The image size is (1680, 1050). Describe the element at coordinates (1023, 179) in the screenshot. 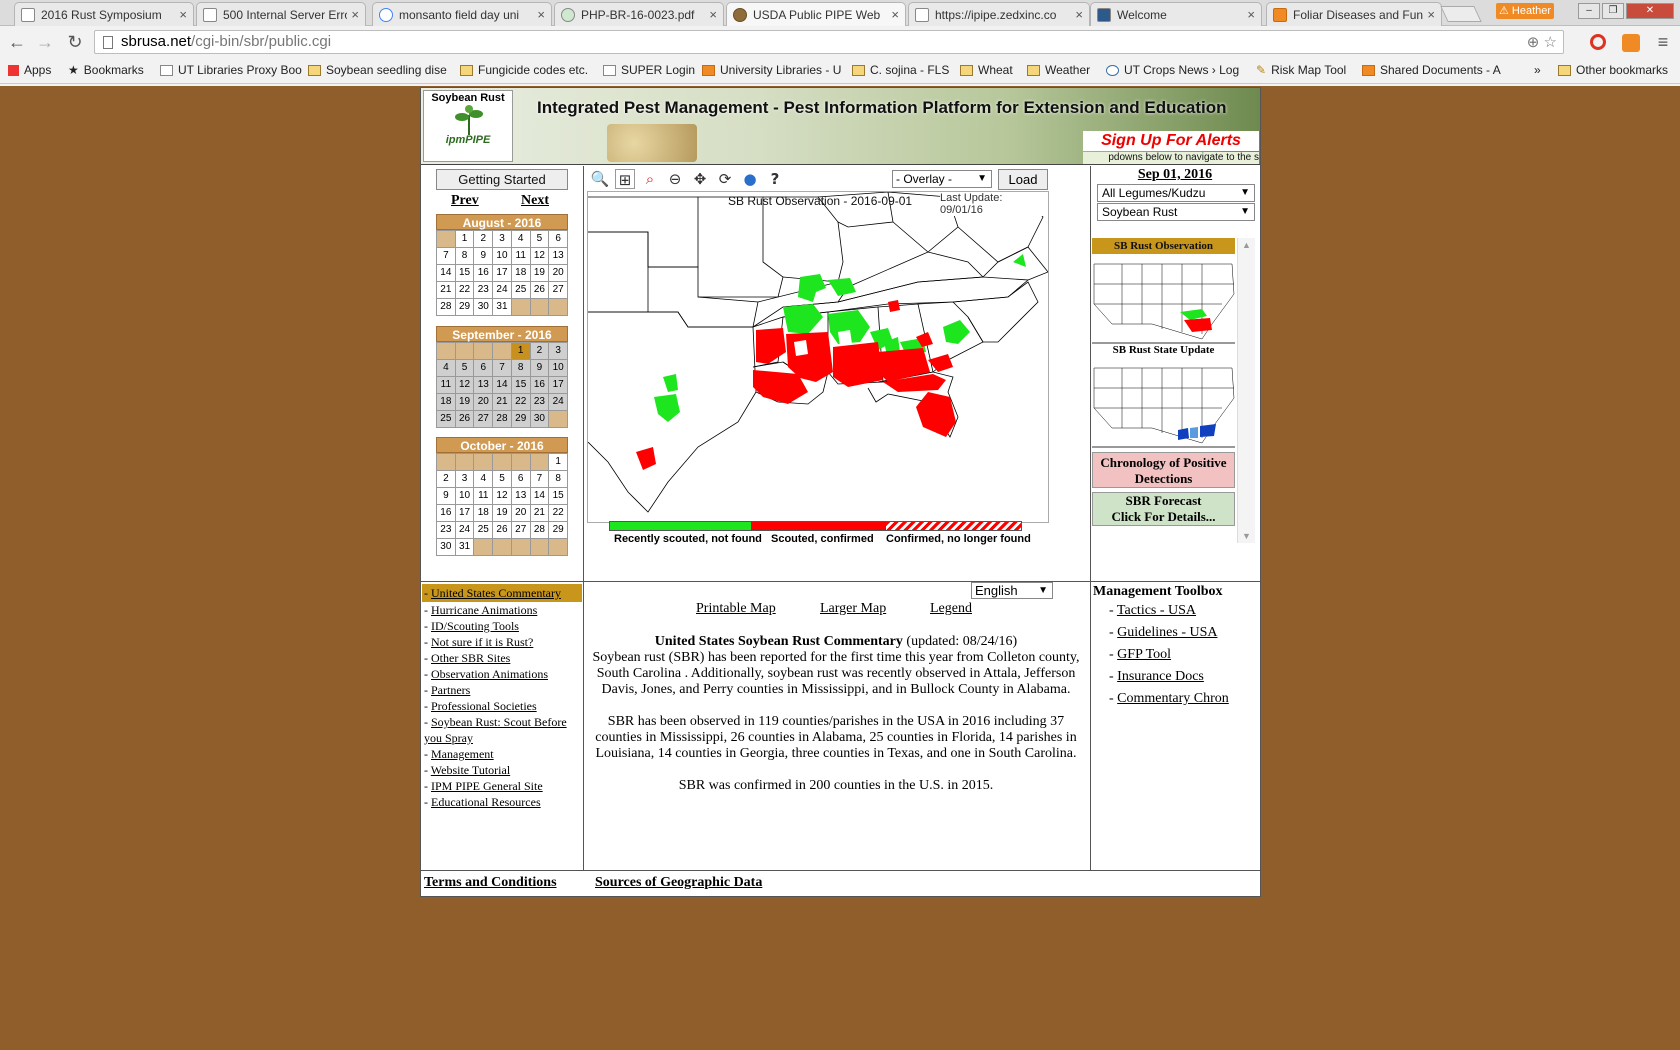

I see `load-button: Load` at that location.